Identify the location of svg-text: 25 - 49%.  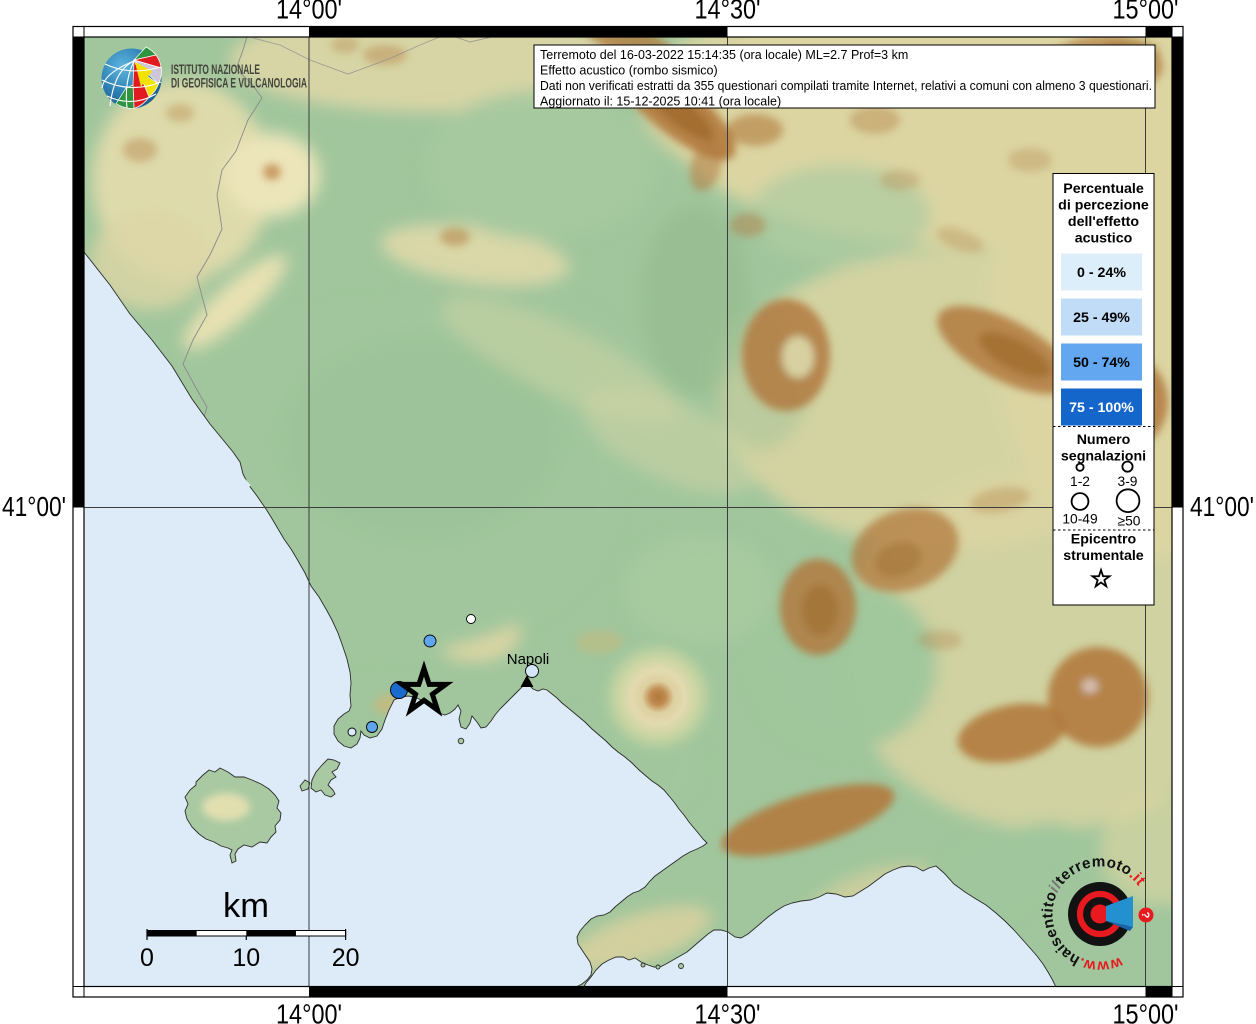
(1101, 318).